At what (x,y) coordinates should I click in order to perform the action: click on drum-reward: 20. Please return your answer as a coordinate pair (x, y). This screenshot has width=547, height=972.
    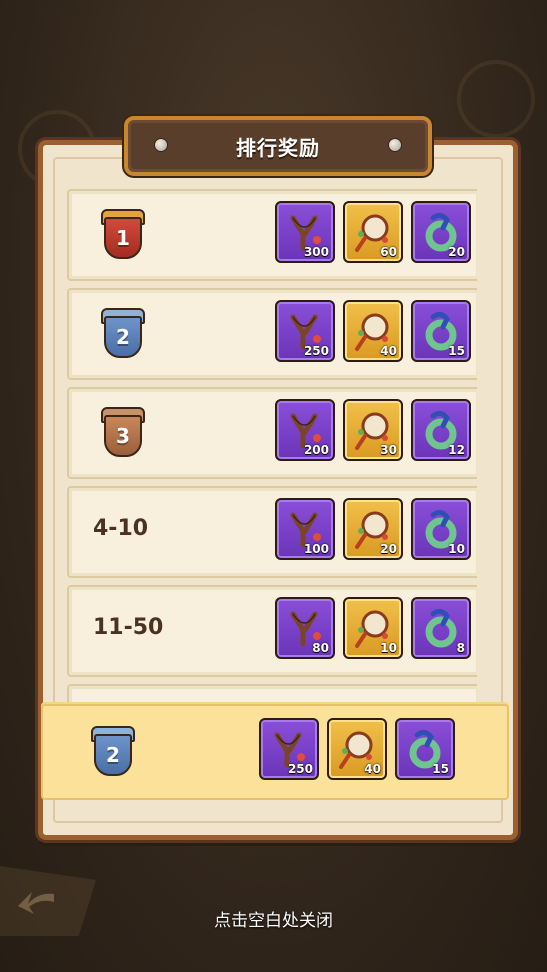
    Looking at the image, I should click on (373, 529).